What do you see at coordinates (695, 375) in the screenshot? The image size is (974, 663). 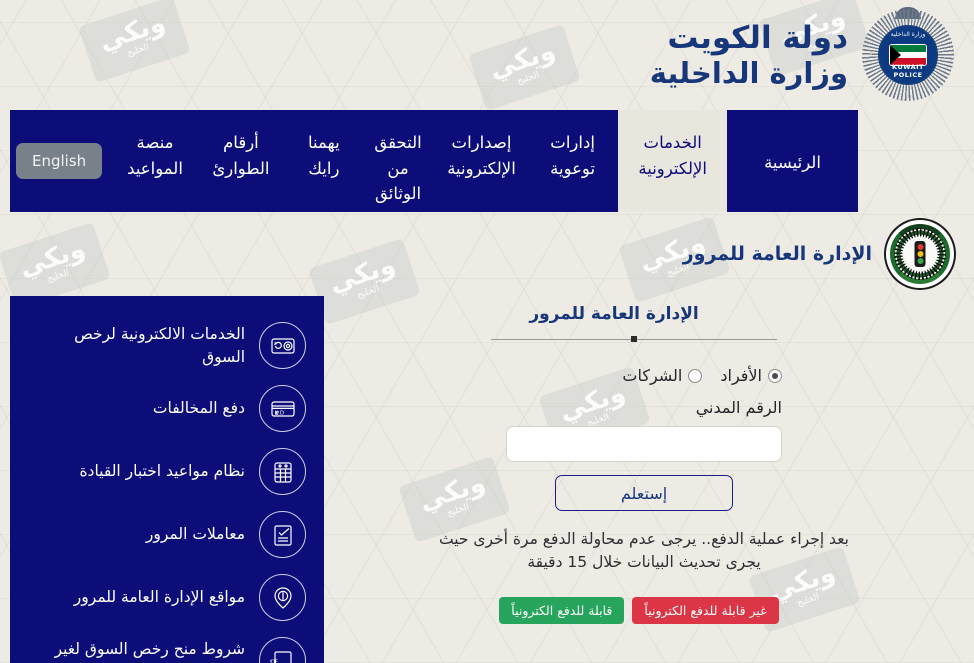 I see `radio-companies-indicator` at bounding box center [695, 375].